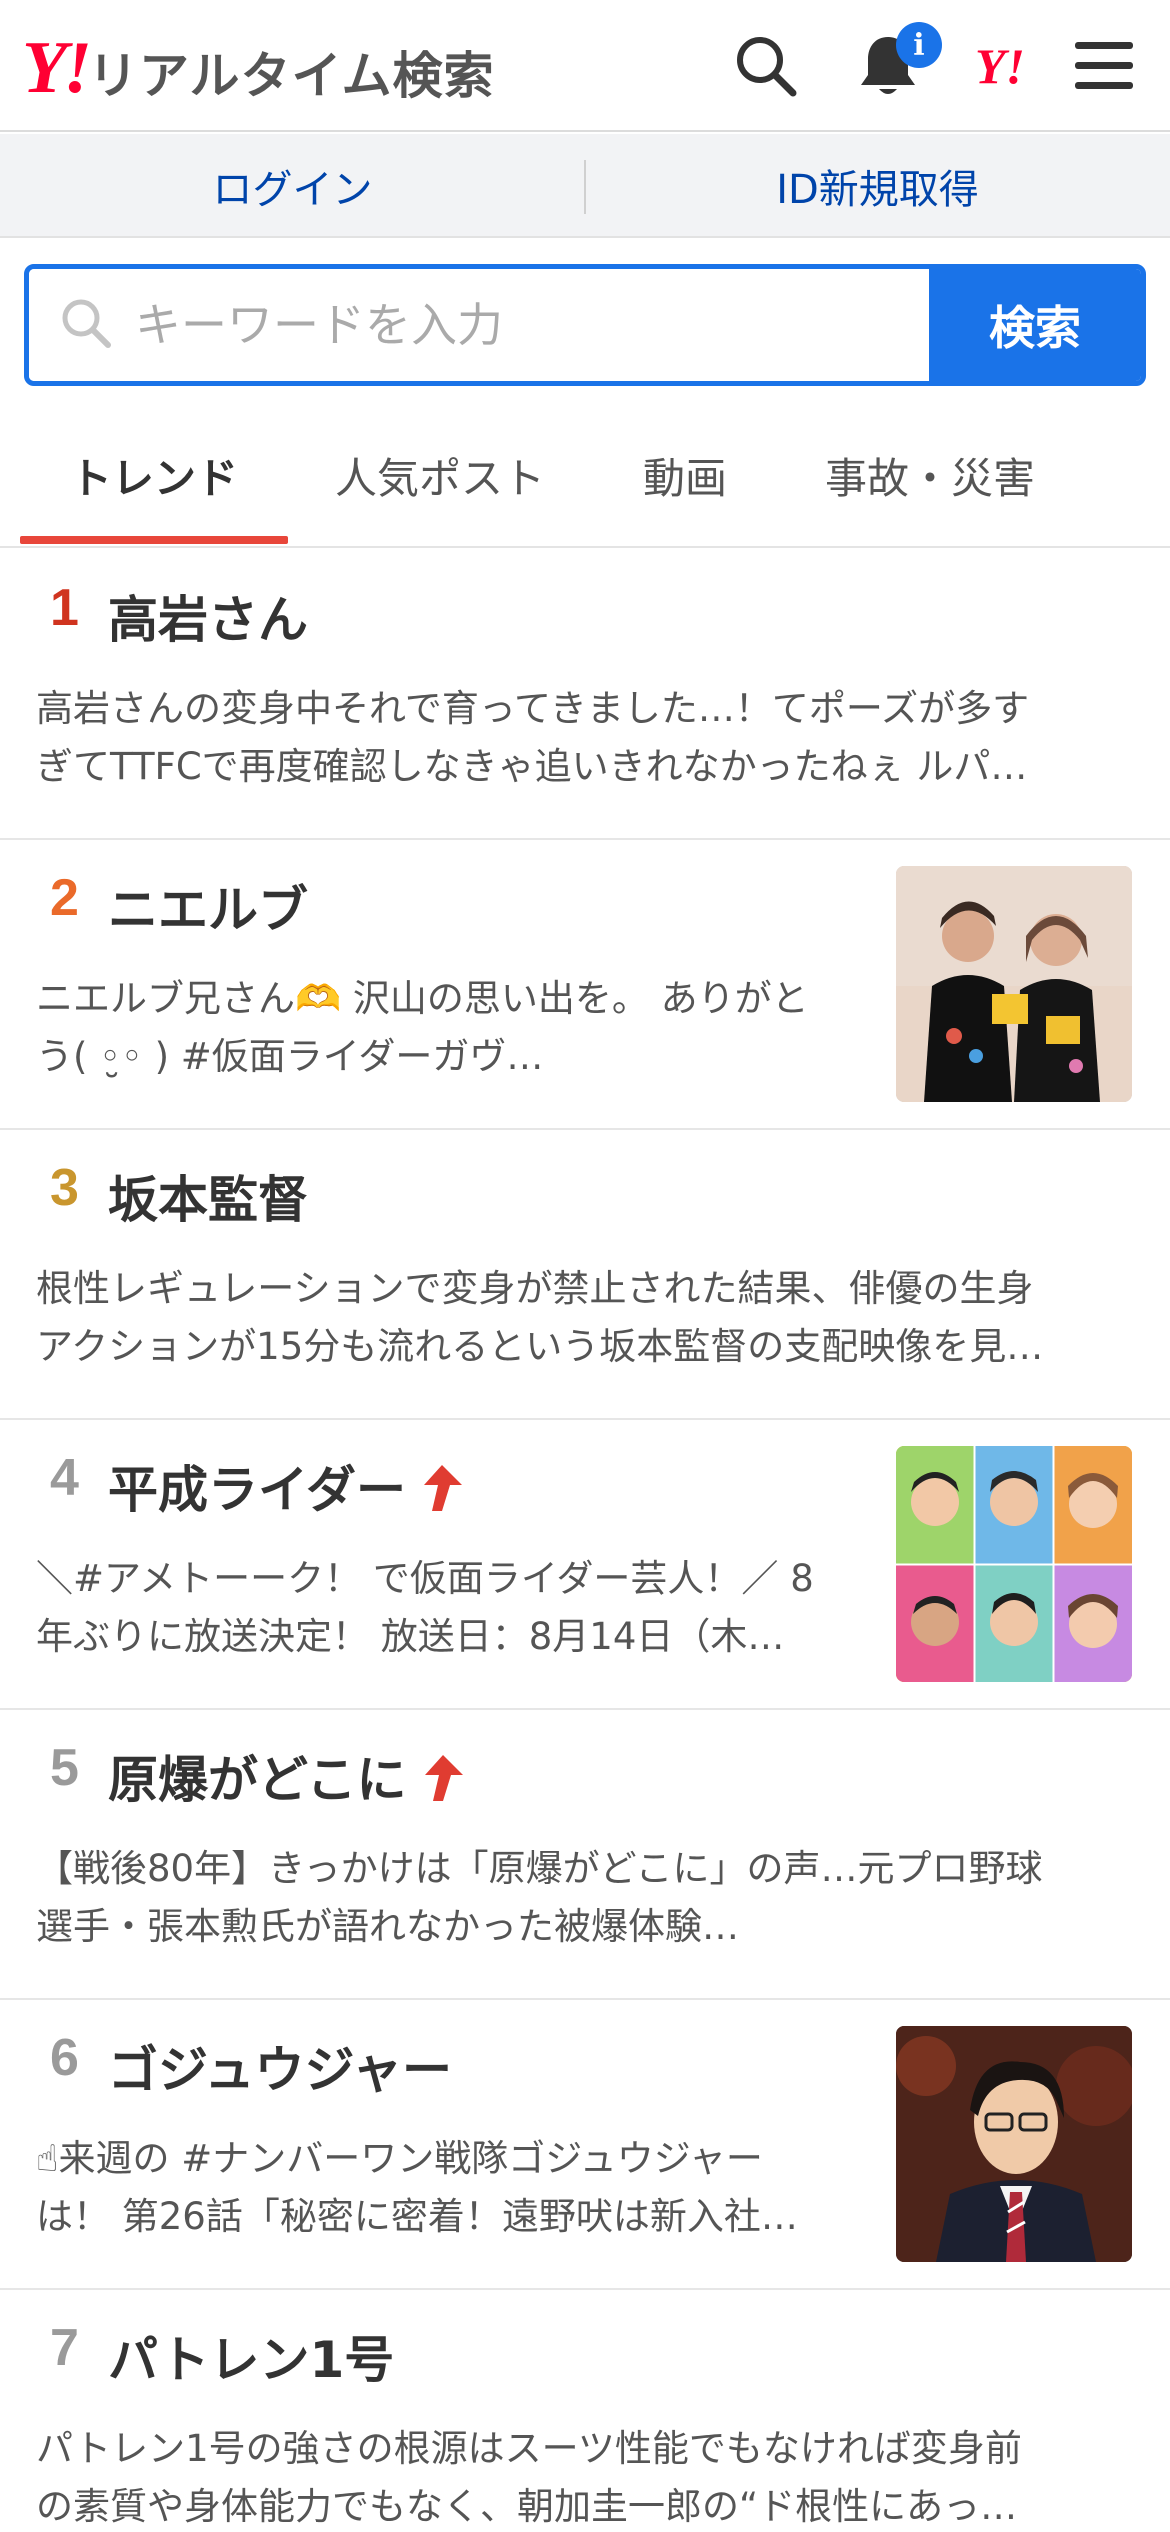  What do you see at coordinates (86, 325) in the screenshot?
I see `search-field-icon` at bounding box center [86, 325].